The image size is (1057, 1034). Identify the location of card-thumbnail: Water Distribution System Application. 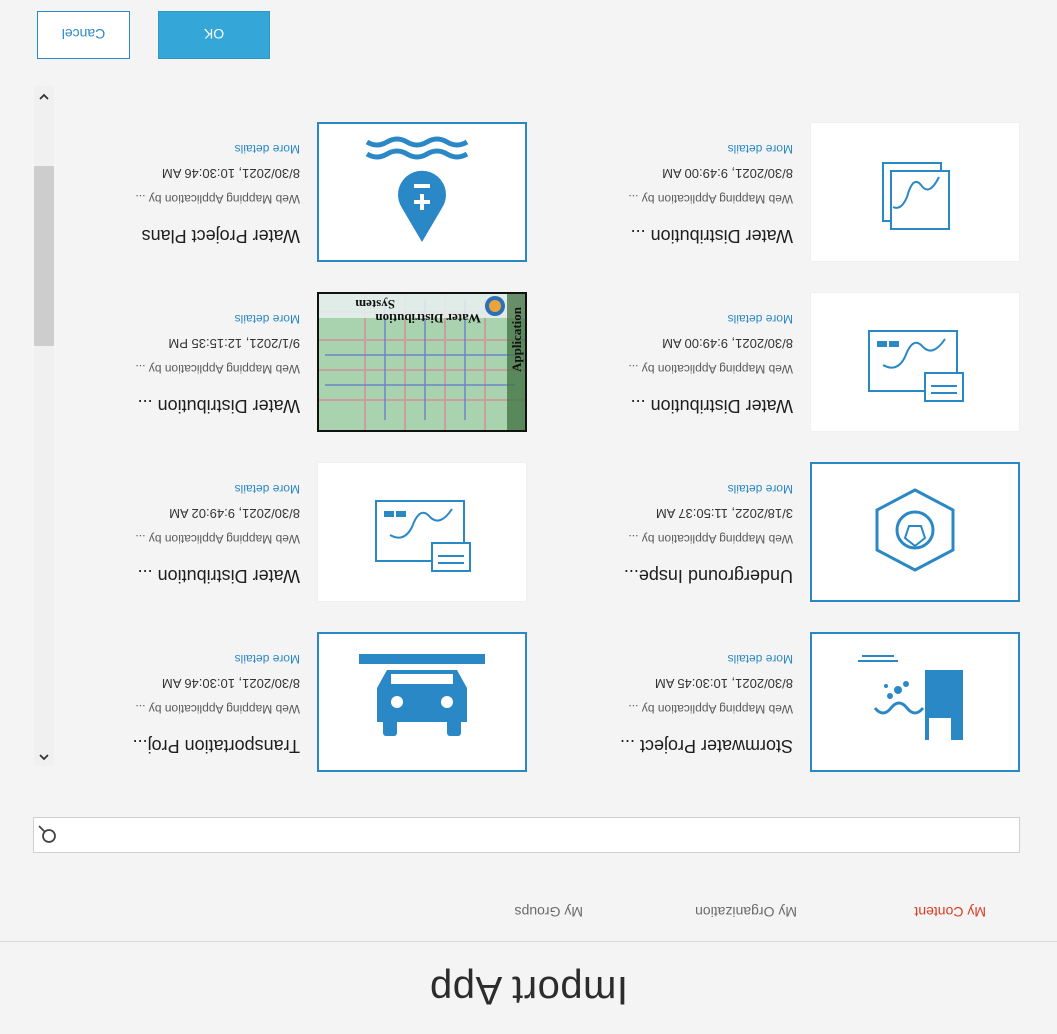
(422, 362).